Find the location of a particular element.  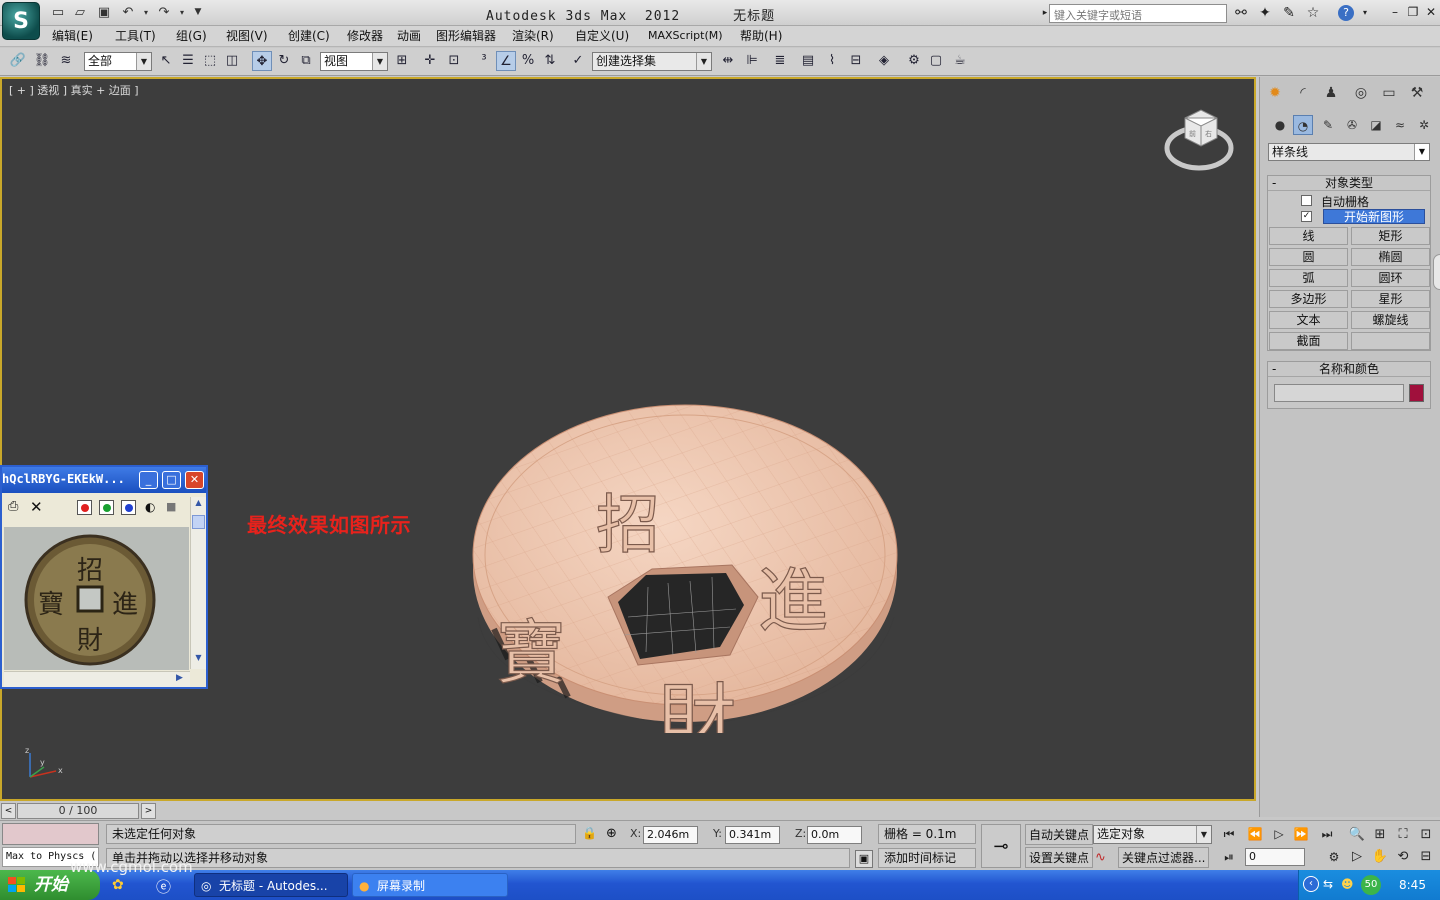

reference-coordinate-dropdown: 视图 ▼ is located at coordinates (354, 61).